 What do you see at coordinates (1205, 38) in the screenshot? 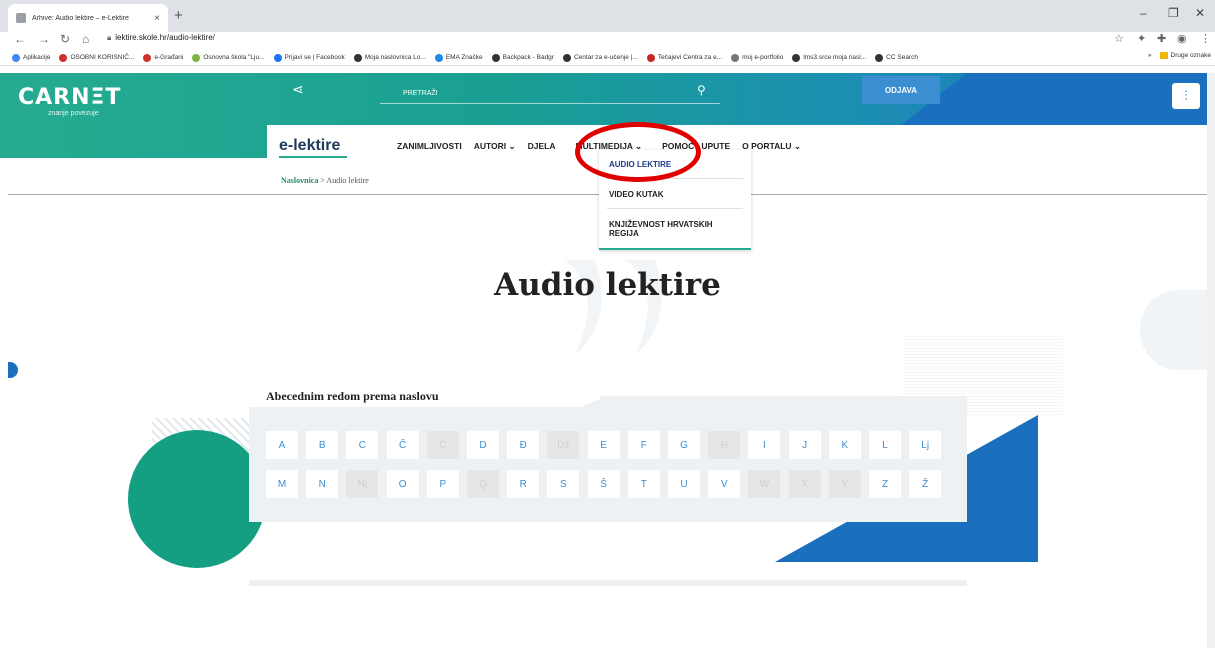
I see `menu-kebab-icon: ⋮` at bounding box center [1205, 38].